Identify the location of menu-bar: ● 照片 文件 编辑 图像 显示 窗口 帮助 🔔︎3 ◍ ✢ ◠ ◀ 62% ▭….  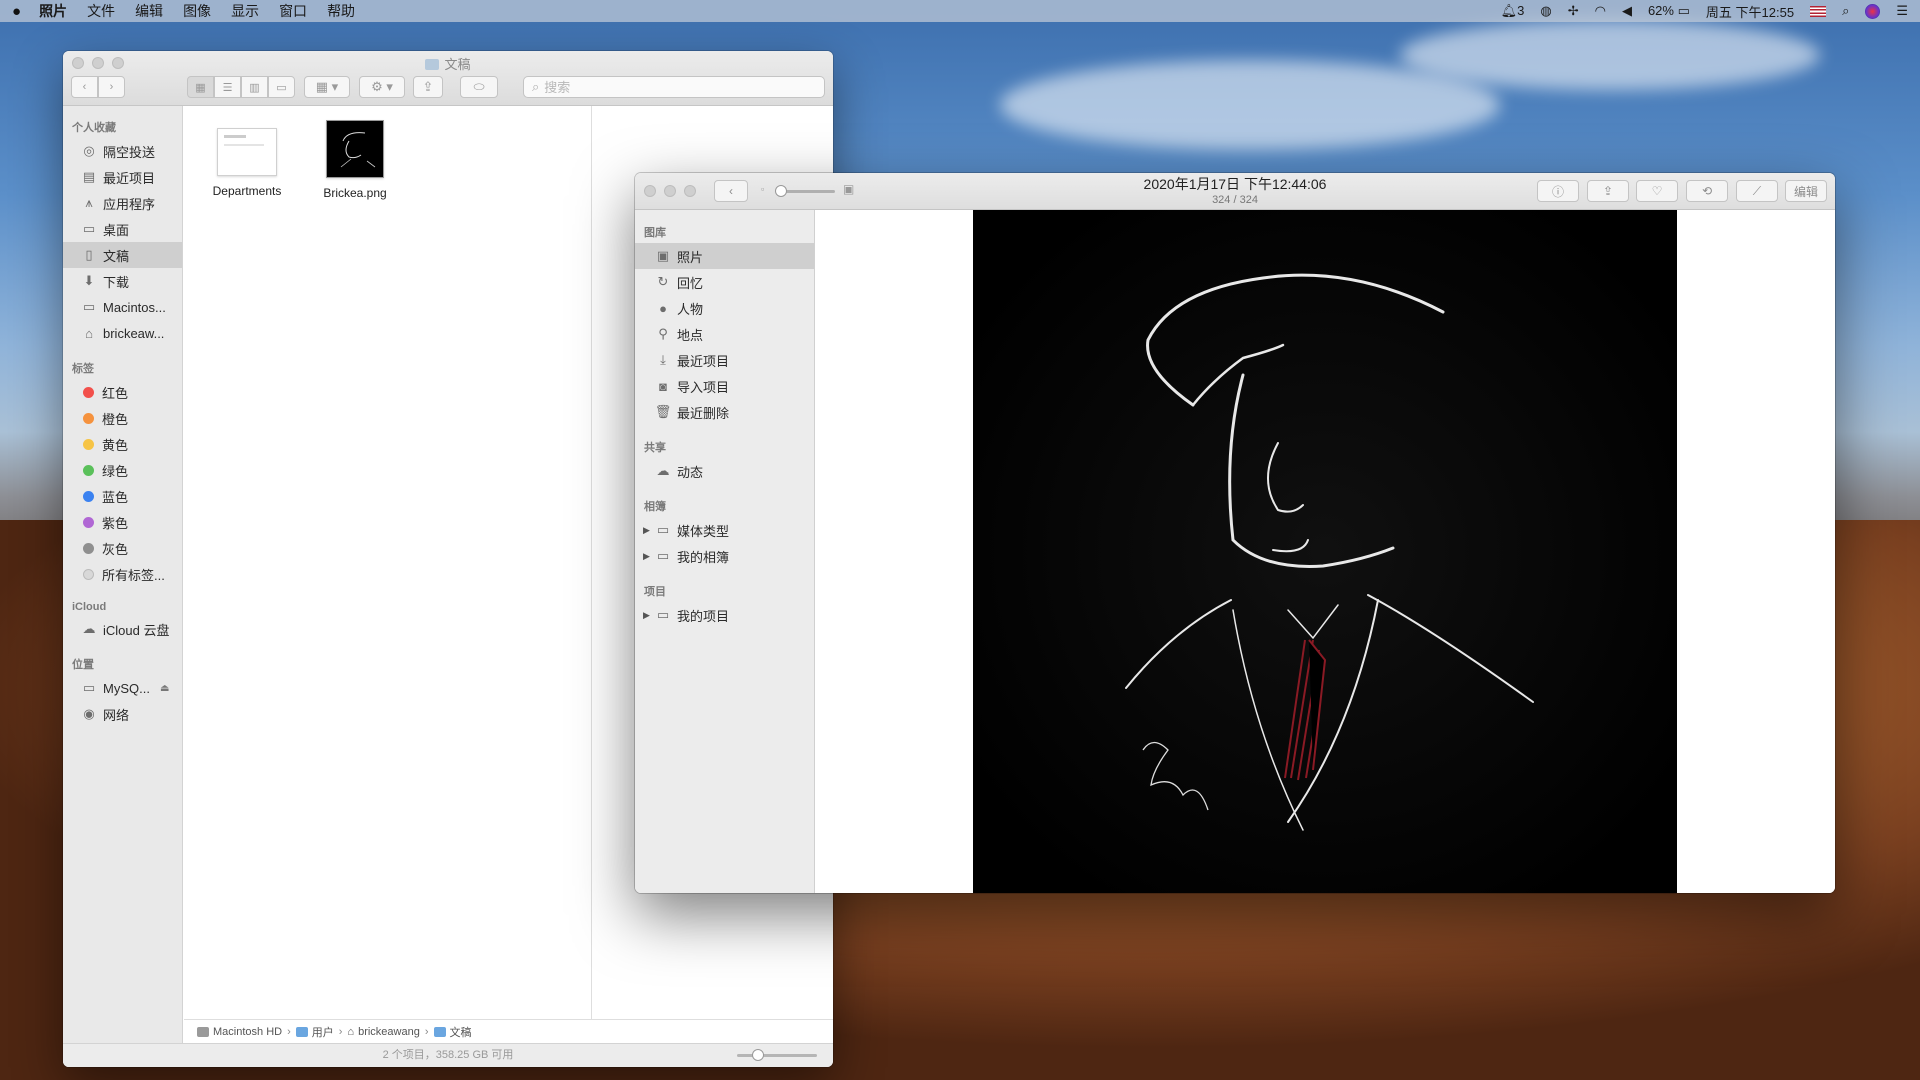
(960, 11).